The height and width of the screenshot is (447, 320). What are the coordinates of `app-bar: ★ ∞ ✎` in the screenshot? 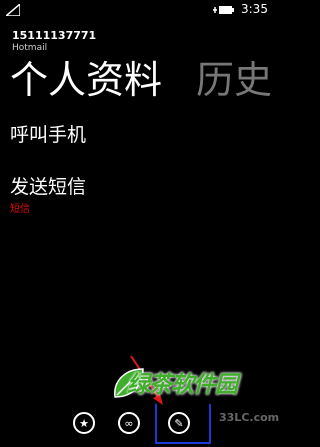 It's located at (133, 425).